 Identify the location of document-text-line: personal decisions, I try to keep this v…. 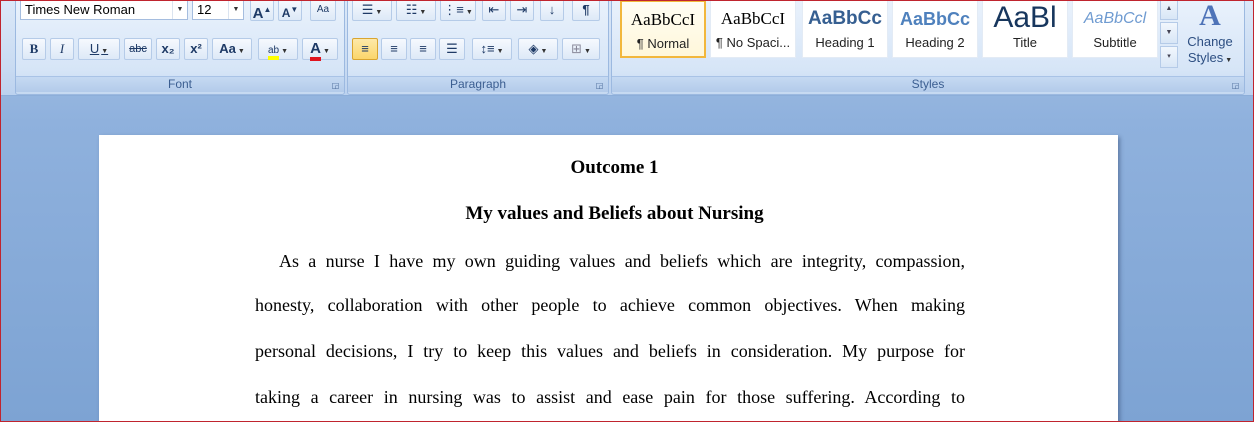
(610, 351).